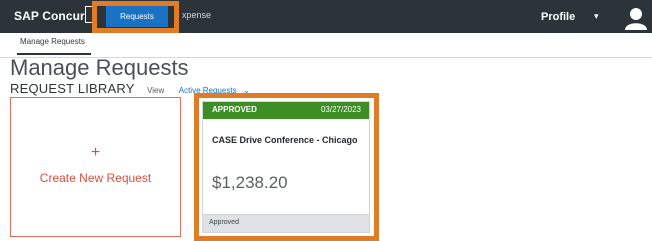  Describe the element at coordinates (95, 152) in the screenshot. I see `plus-icon: +` at that location.